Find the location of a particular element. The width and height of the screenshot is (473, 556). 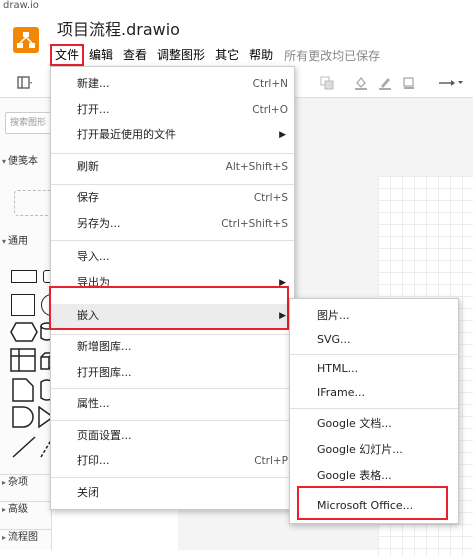

shapes-sidebar: 搜索图形 ▾ 便笺本 ▾ 通用 ▸ 杂项 ▸ 高级 ▸ 流程图 is located at coordinates (26, 324).